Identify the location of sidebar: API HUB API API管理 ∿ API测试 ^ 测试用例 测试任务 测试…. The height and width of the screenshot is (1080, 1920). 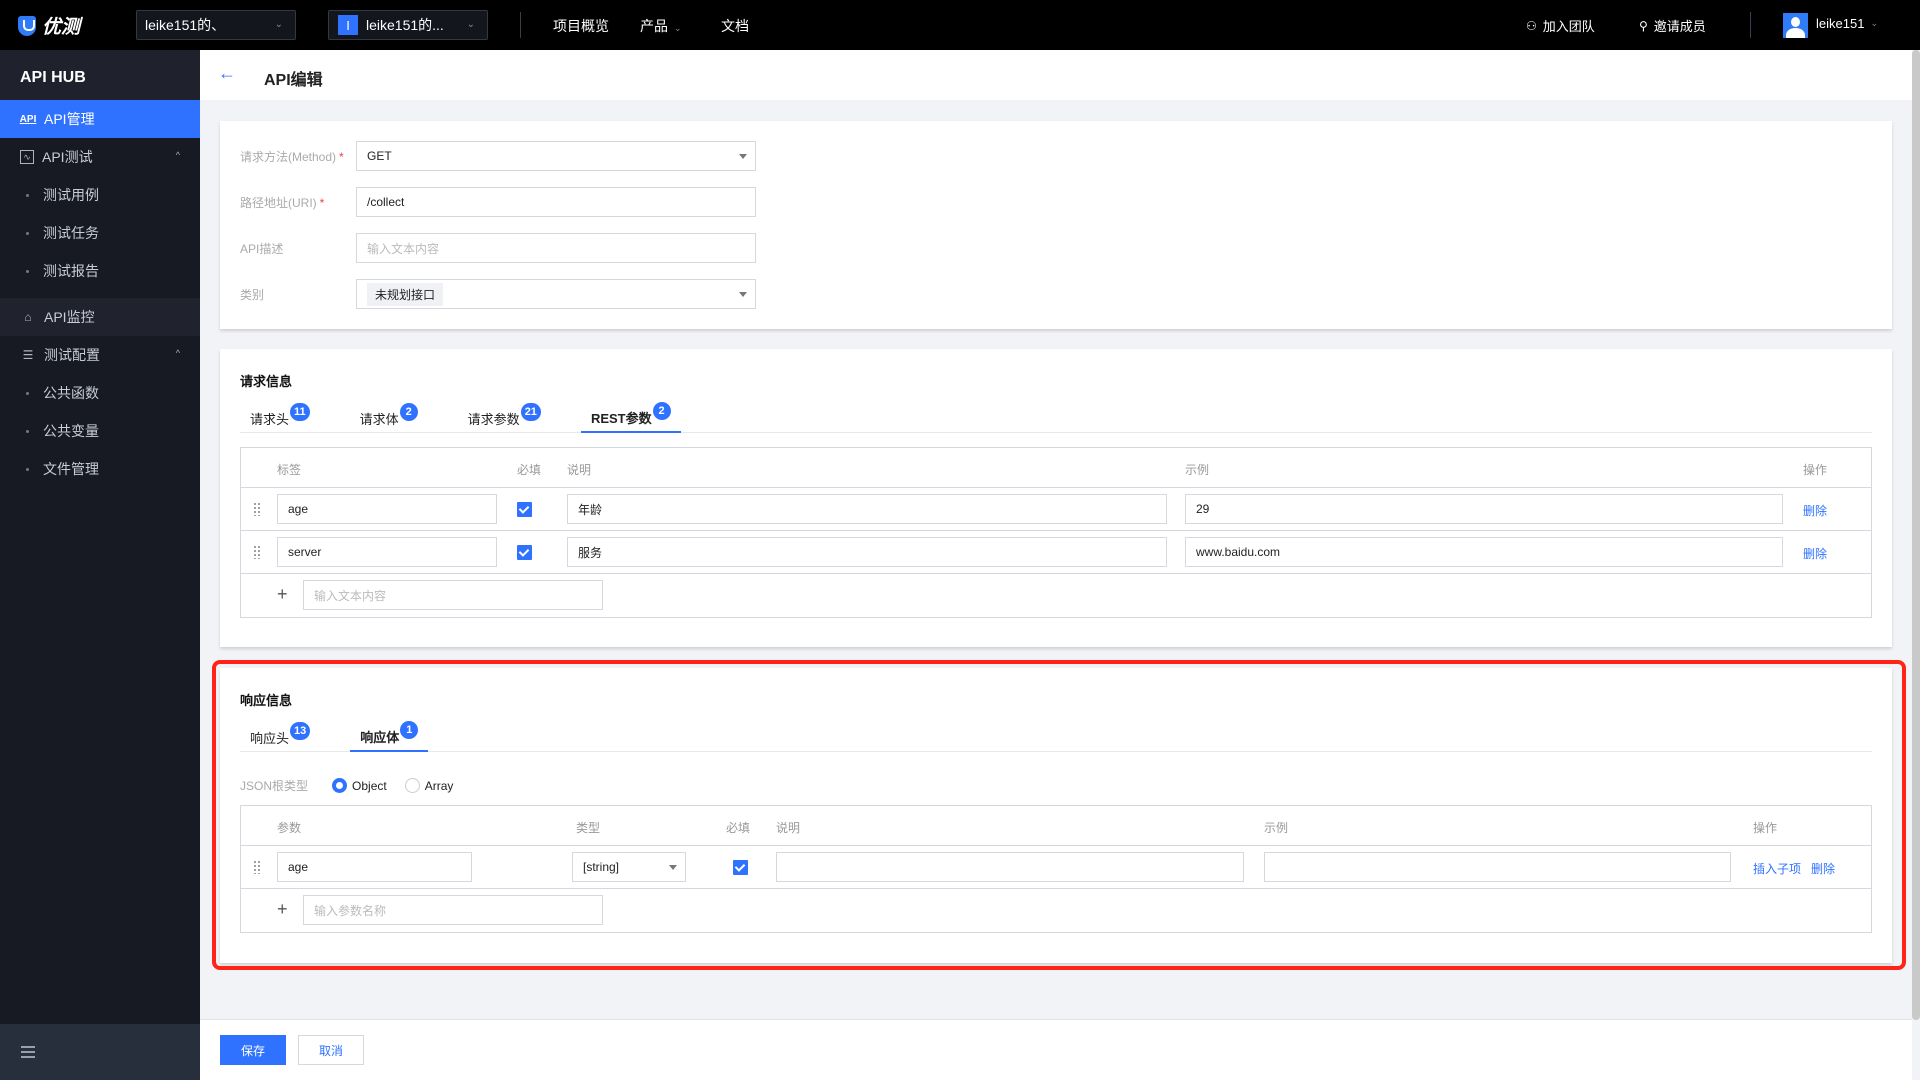
(100, 565).